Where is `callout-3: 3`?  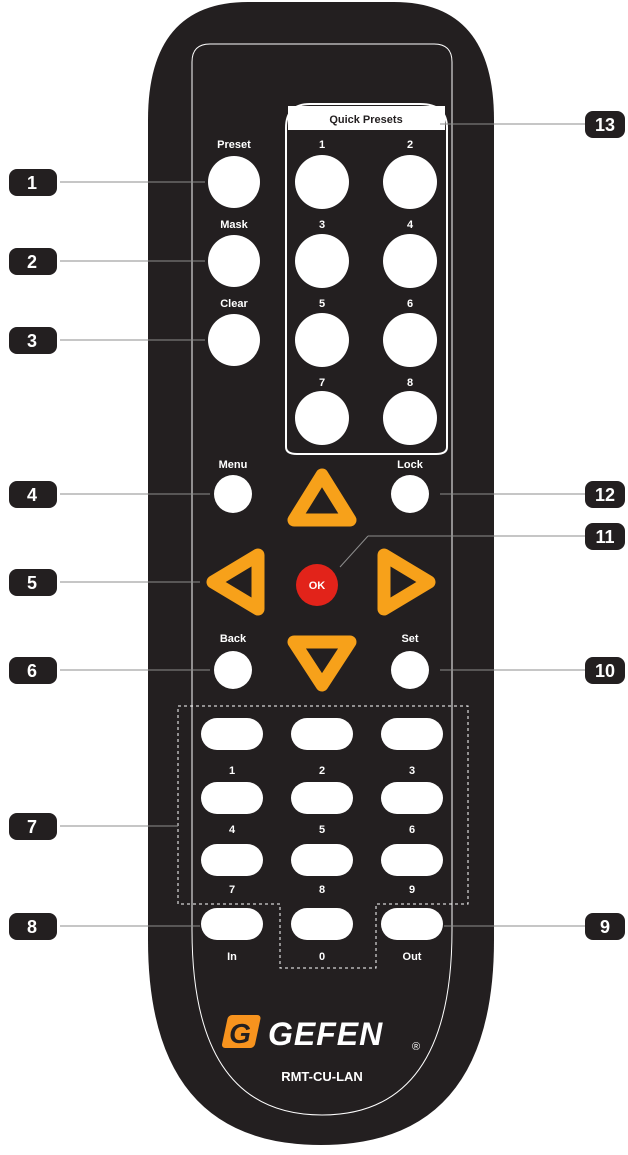
callout-3: 3 is located at coordinates (32, 341).